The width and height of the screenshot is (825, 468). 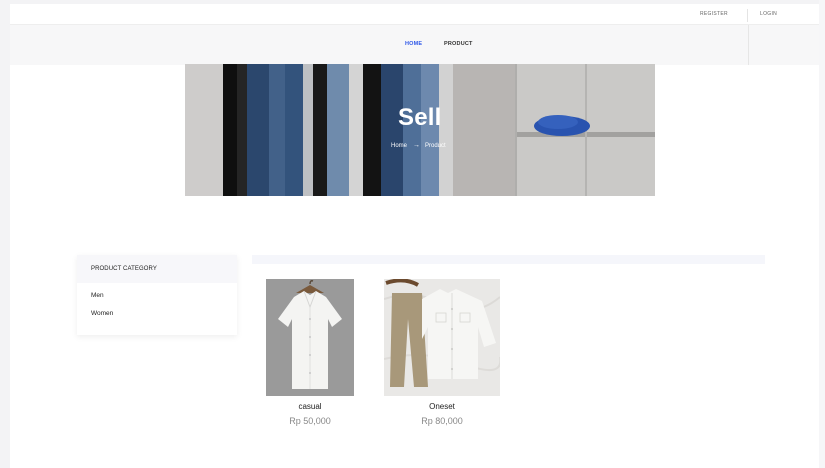 What do you see at coordinates (414, 14) in the screenshot?
I see `top-utility-bar: REGISTER LOGIN` at bounding box center [414, 14].